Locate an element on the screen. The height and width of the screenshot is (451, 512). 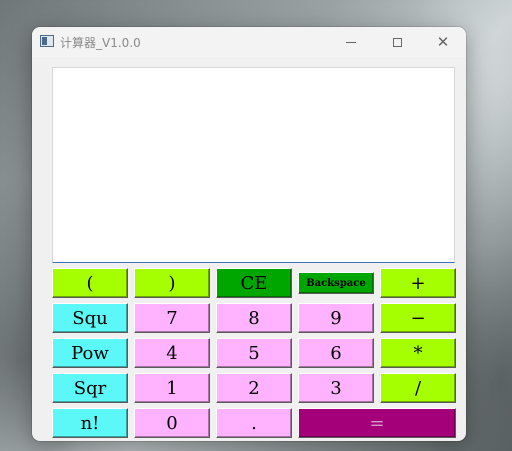
left-paren-button: ( is located at coordinates (90, 283).